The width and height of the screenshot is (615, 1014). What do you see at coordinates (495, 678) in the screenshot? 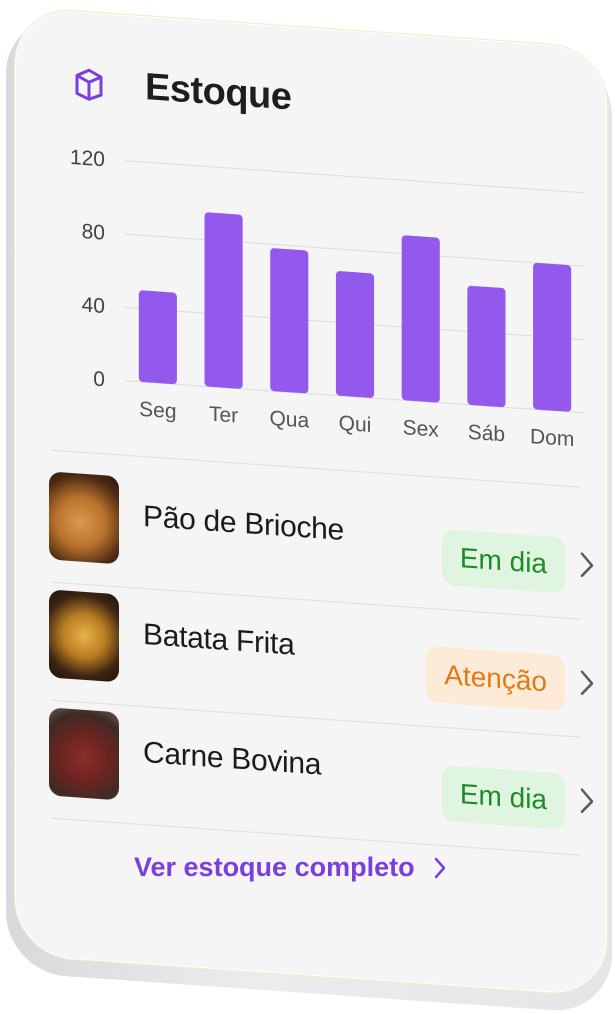
I see `status-badge: Atenção` at bounding box center [495, 678].